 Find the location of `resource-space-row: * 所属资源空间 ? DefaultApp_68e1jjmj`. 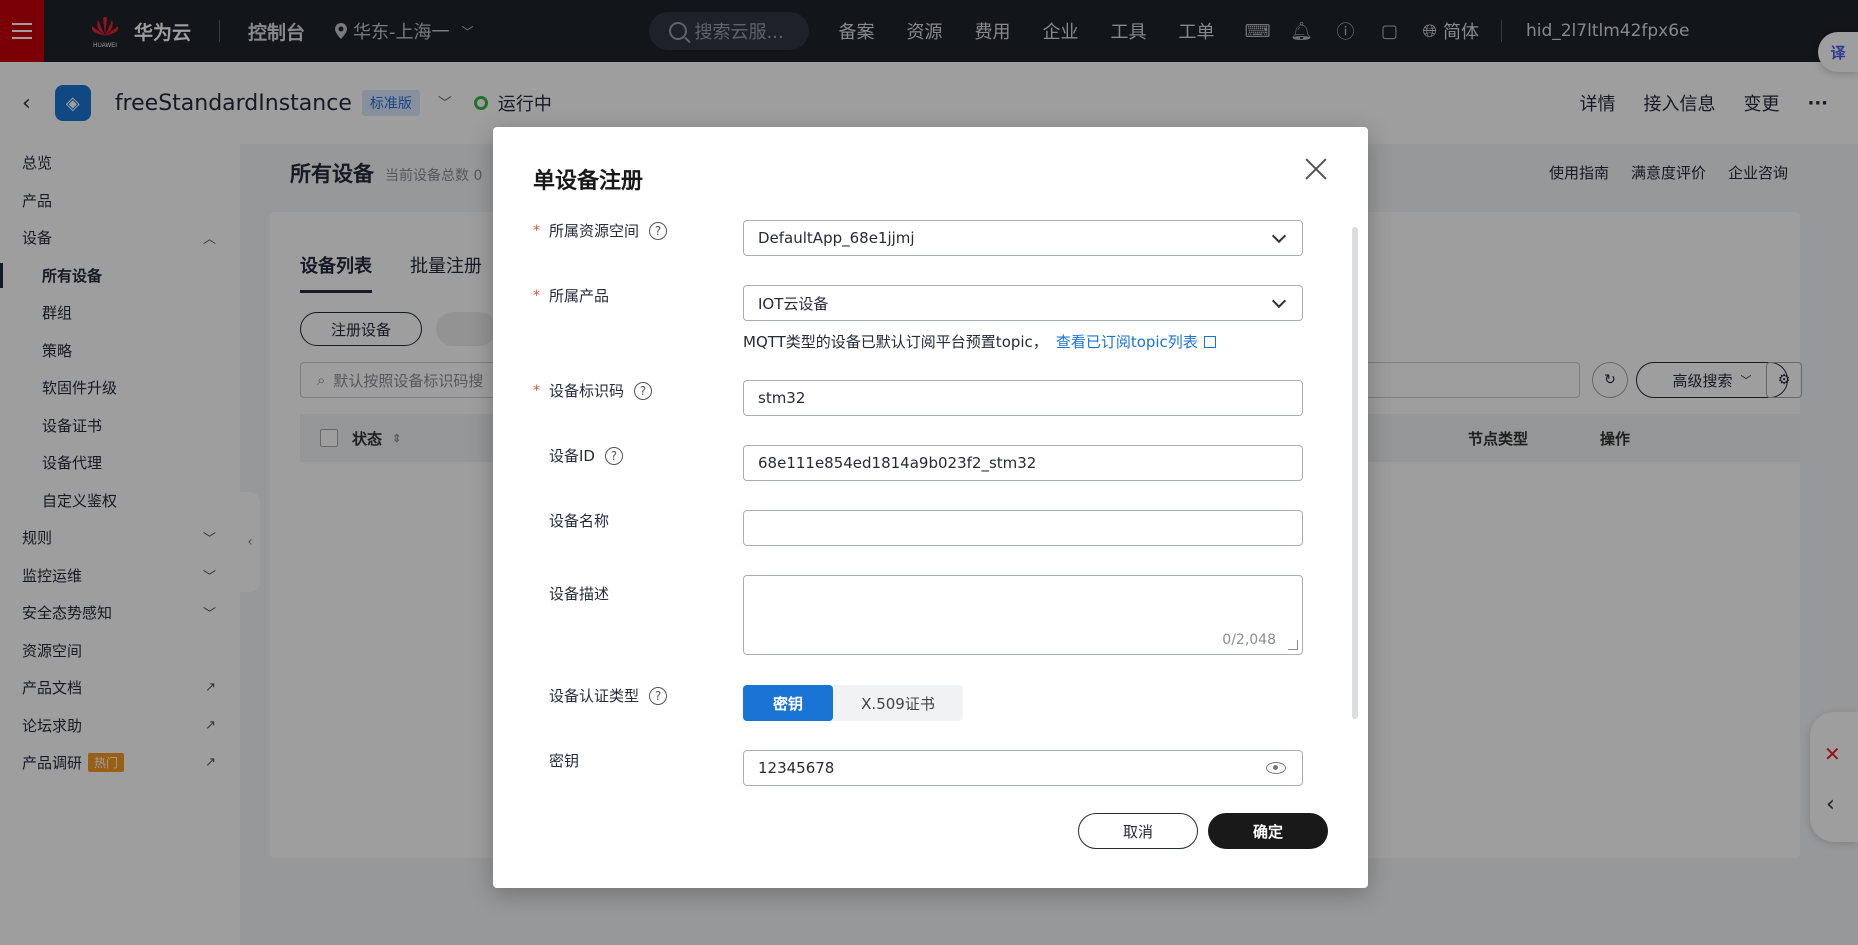

resource-space-row: * 所属资源空间 ? DefaultApp_68e1jjmj is located at coordinates (918, 238).